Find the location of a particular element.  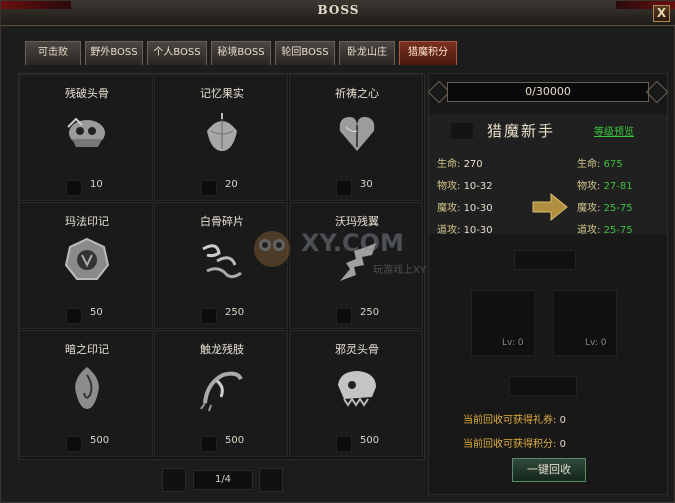

claw-icon is located at coordinates (221, 391).